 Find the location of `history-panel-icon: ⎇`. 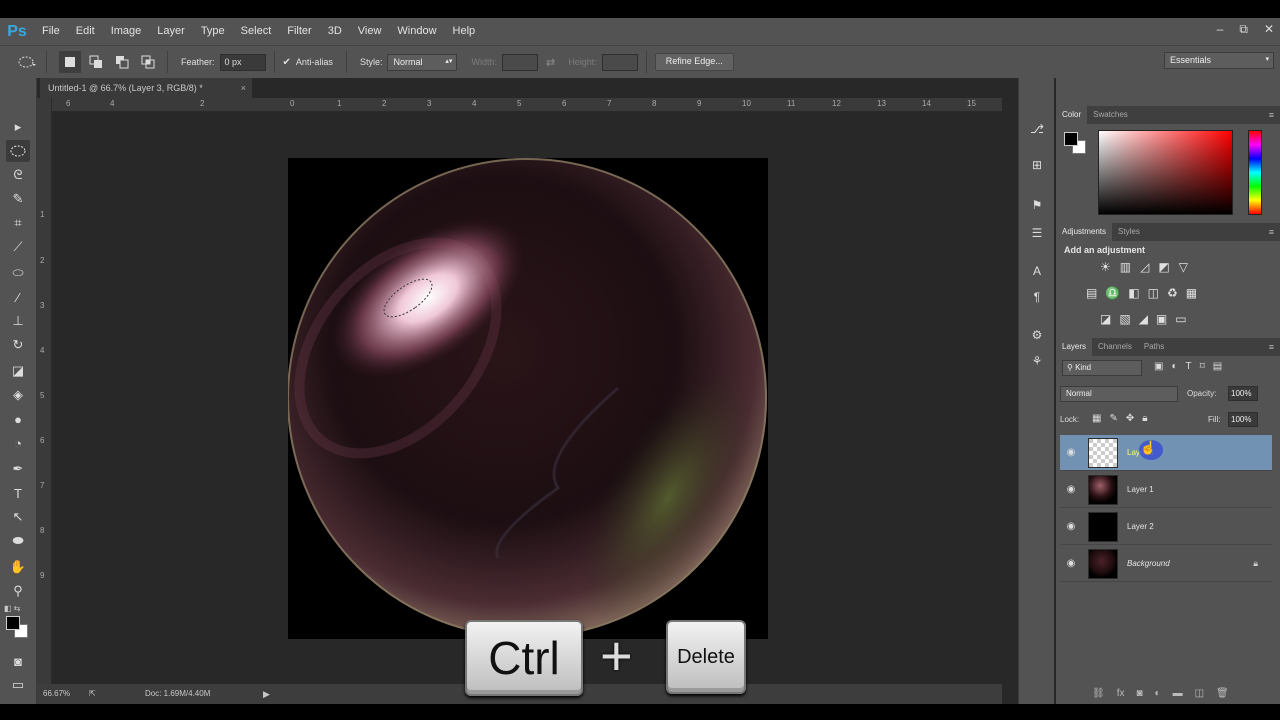

history-panel-icon: ⎇ is located at coordinates (1037, 129).